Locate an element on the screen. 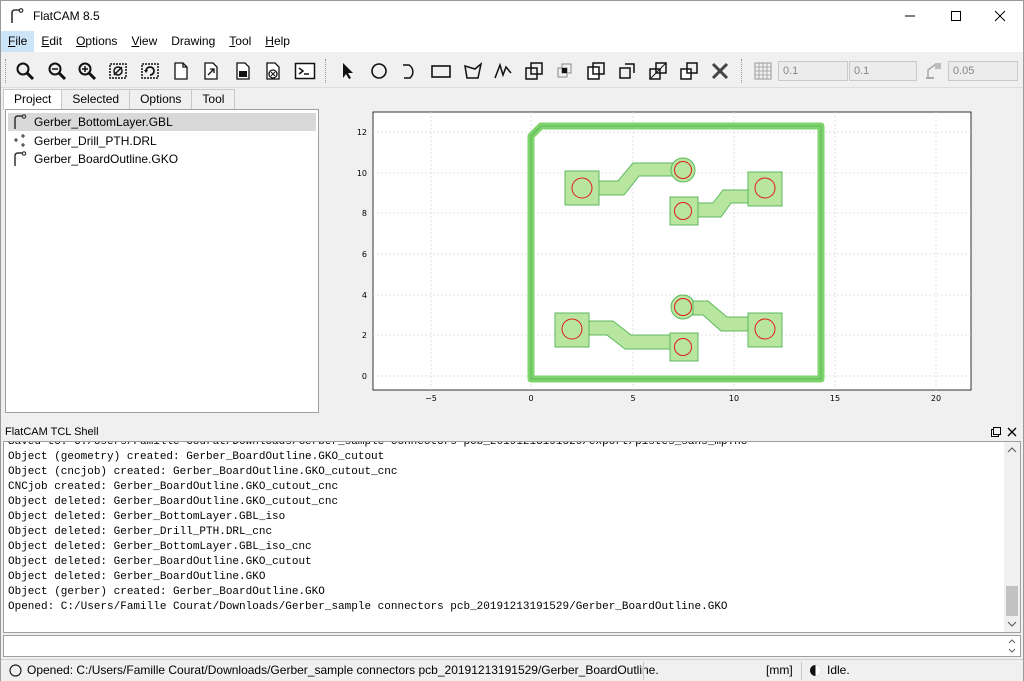  project-item-drill: Gerber_Drill_PTH.DRL is located at coordinates (162, 141).